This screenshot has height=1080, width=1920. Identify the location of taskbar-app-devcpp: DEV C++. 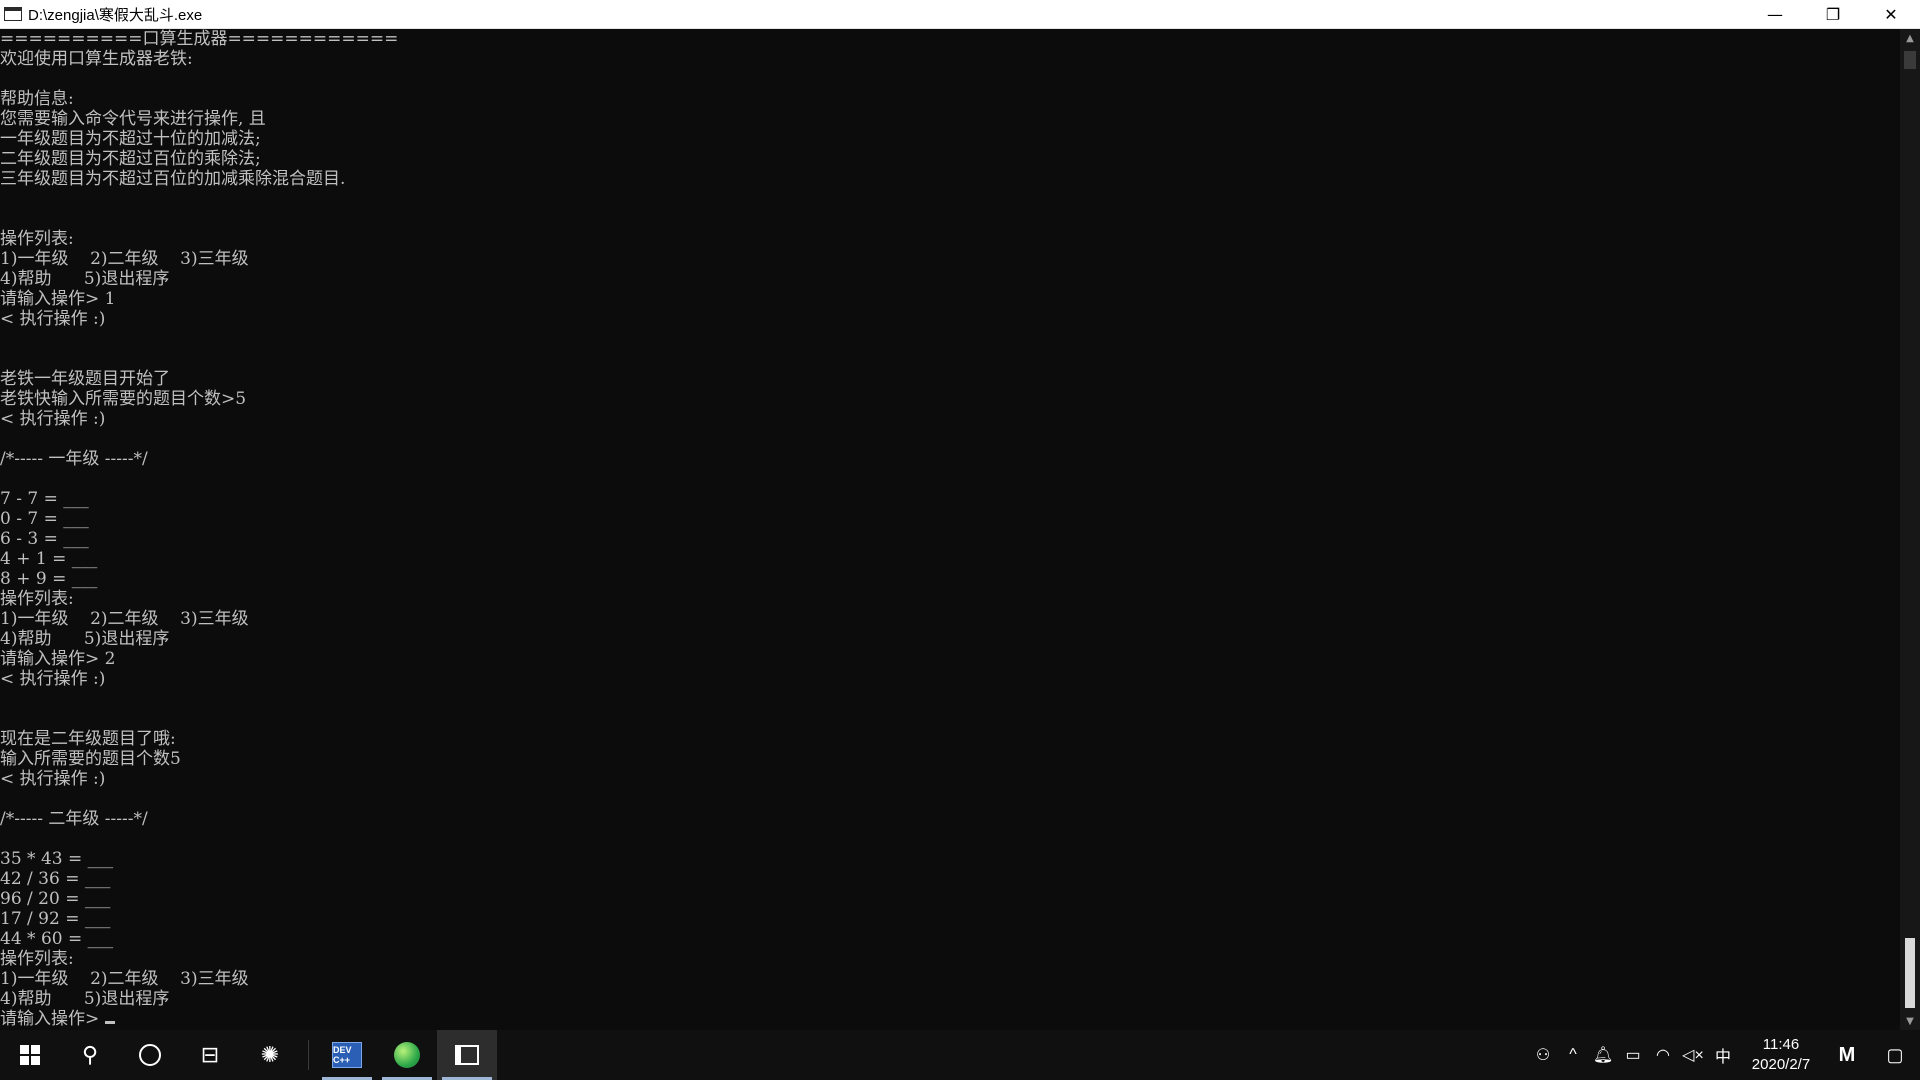
(347, 1055).